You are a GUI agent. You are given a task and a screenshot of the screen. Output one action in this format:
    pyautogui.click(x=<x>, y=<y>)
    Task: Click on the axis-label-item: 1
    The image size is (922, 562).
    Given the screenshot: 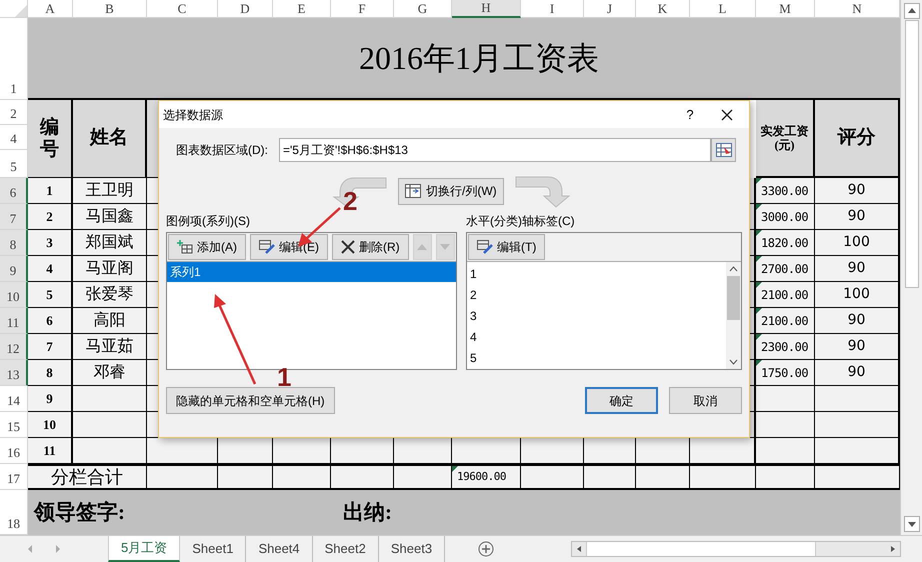 What is the action you would take?
    pyautogui.click(x=596, y=274)
    